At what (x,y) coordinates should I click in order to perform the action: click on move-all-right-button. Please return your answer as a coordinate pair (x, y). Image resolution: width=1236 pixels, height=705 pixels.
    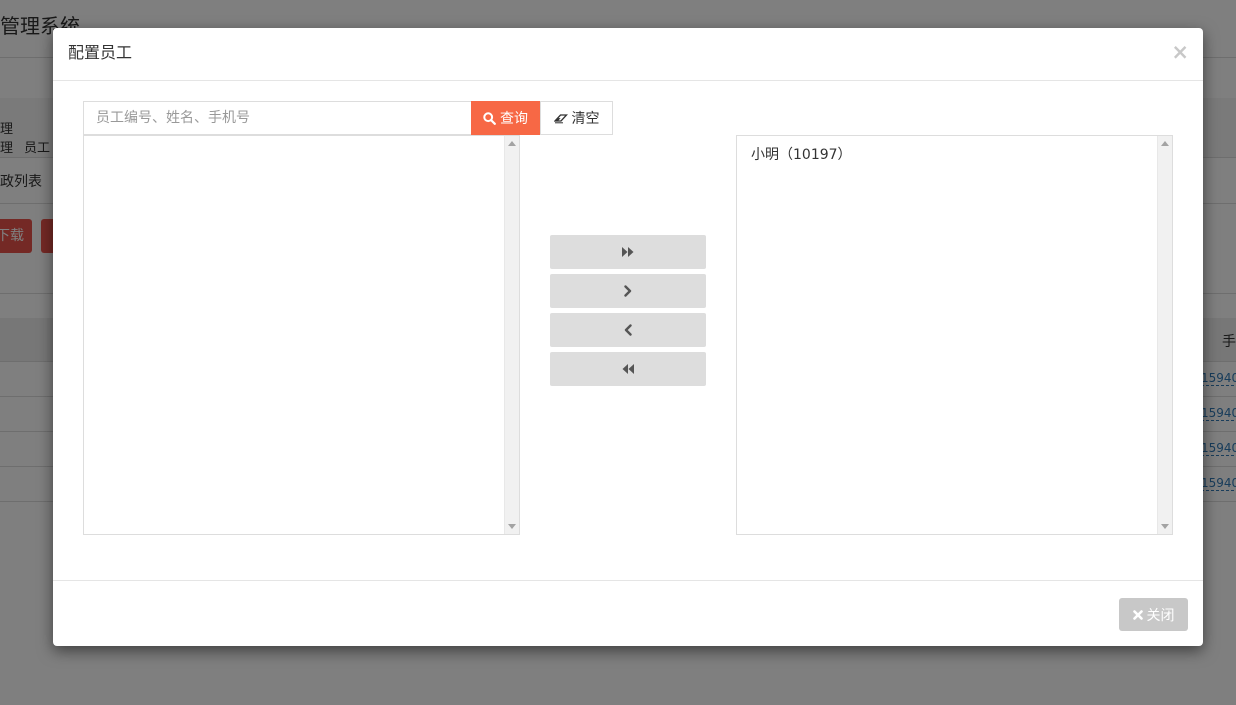
    Looking at the image, I should click on (628, 252).